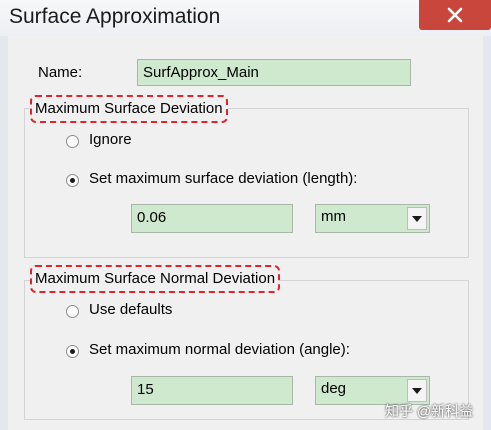  What do you see at coordinates (334, 388) in the screenshot?
I see `normal-deviation-unit-value: deg` at bounding box center [334, 388].